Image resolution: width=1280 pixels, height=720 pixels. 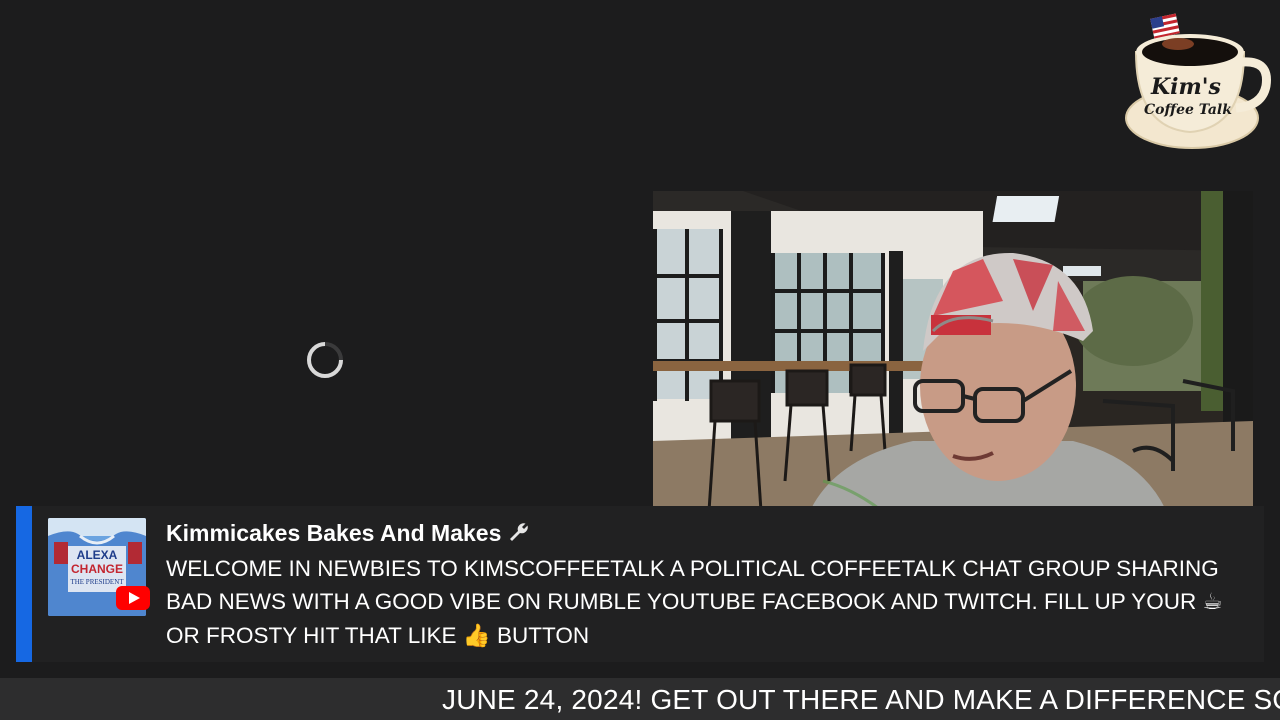 I want to click on avatar-shirt-line1: ALEXA, so click(x=97, y=555).